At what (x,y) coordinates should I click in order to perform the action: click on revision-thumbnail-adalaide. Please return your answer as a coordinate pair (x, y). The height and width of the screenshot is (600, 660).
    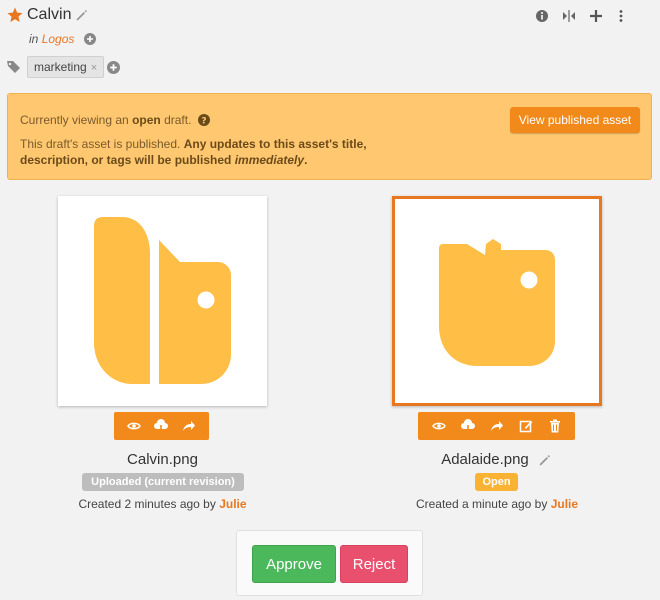
    Looking at the image, I should click on (497, 301).